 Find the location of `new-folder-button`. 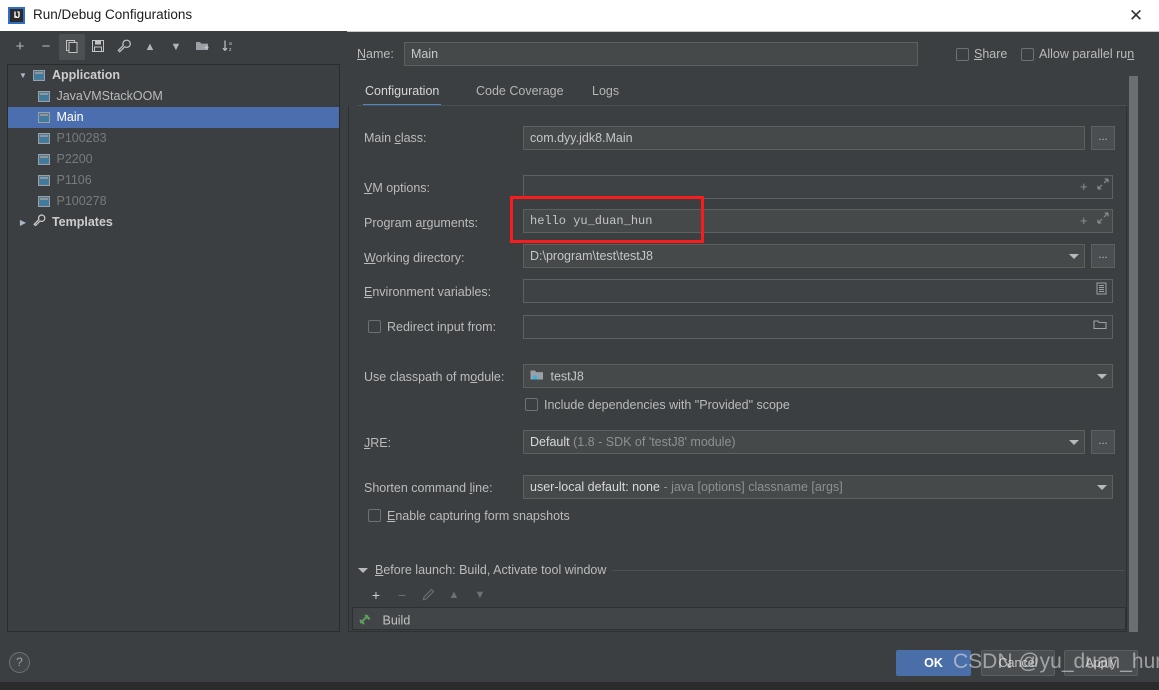

new-folder-button is located at coordinates (202, 47).